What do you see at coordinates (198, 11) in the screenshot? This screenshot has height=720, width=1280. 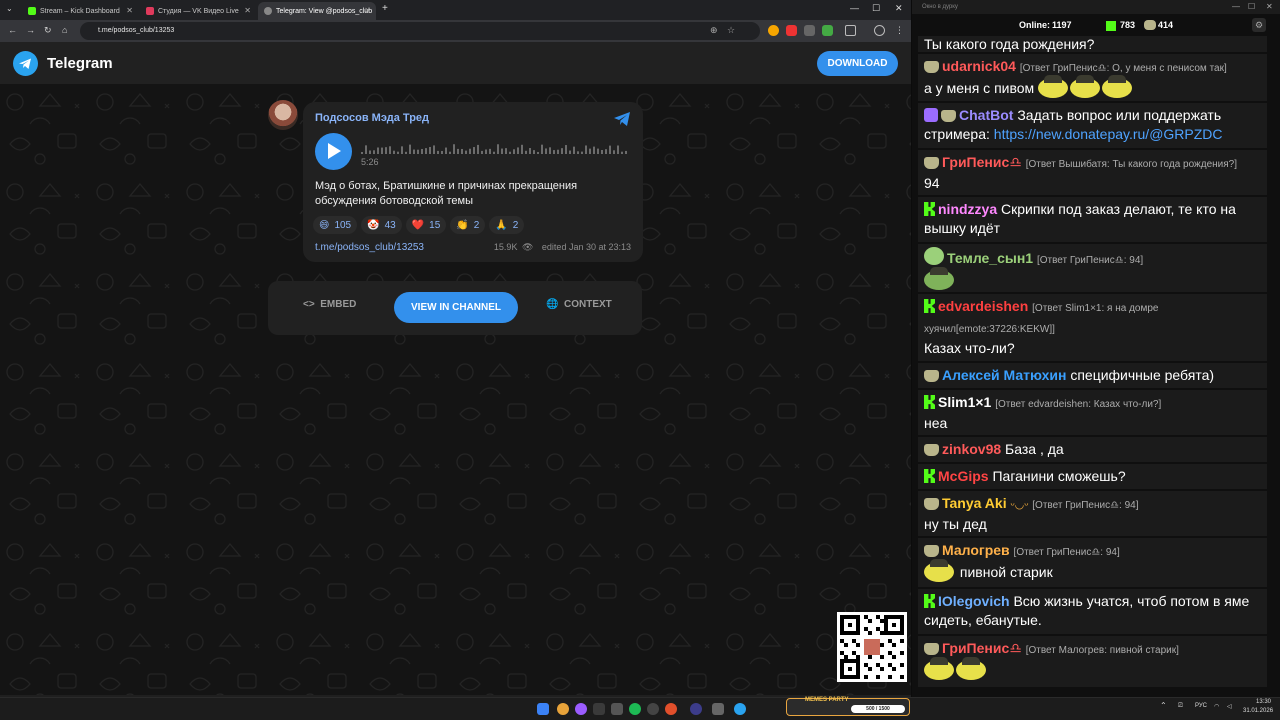 I see `tab-vk-studio: Студия — VK Видео Live ✕` at bounding box center [198, 11].